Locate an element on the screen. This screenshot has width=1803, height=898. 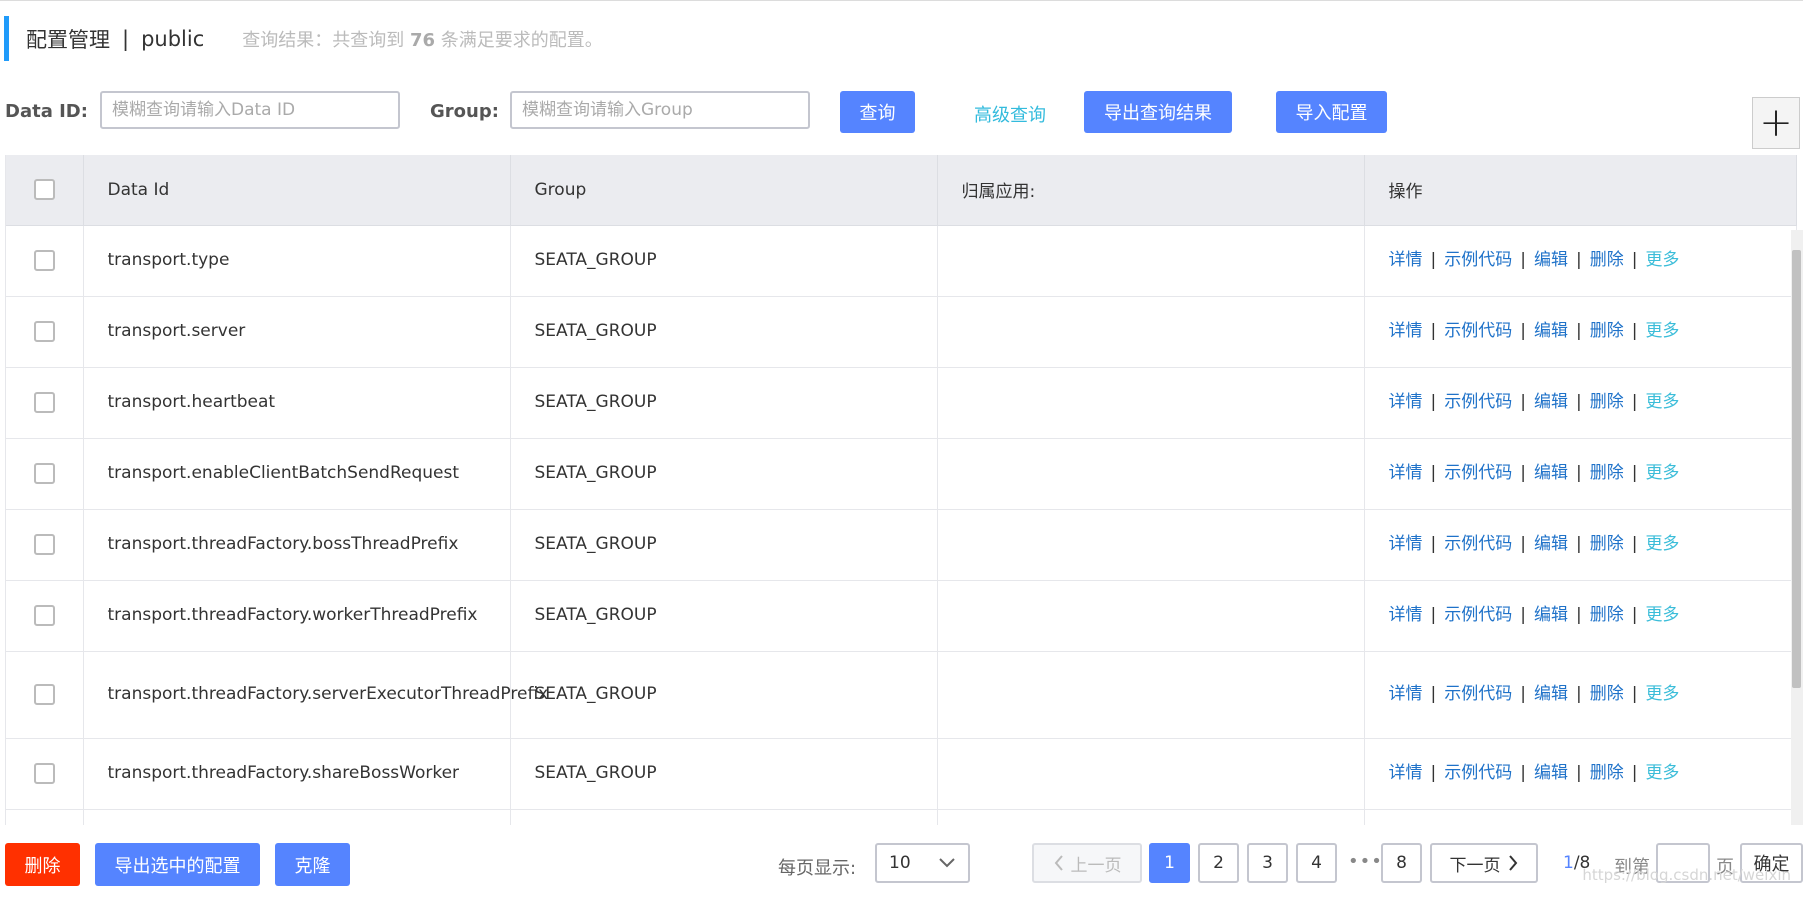
table-header-row: Data Id Group 归属应用: 操作 is located at coordinates (901, 190).